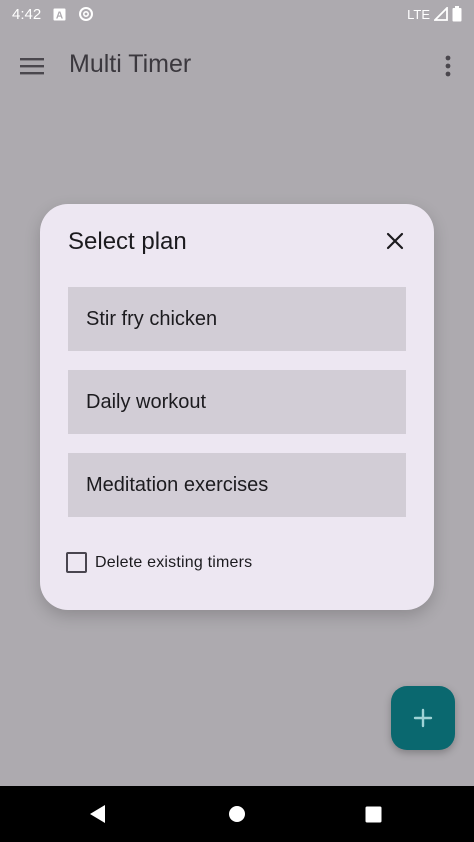  What do you see at coordinates (127, 241) in the screenshot?
I see `dialog-title: Select plan` at bounding box center [127, 241].